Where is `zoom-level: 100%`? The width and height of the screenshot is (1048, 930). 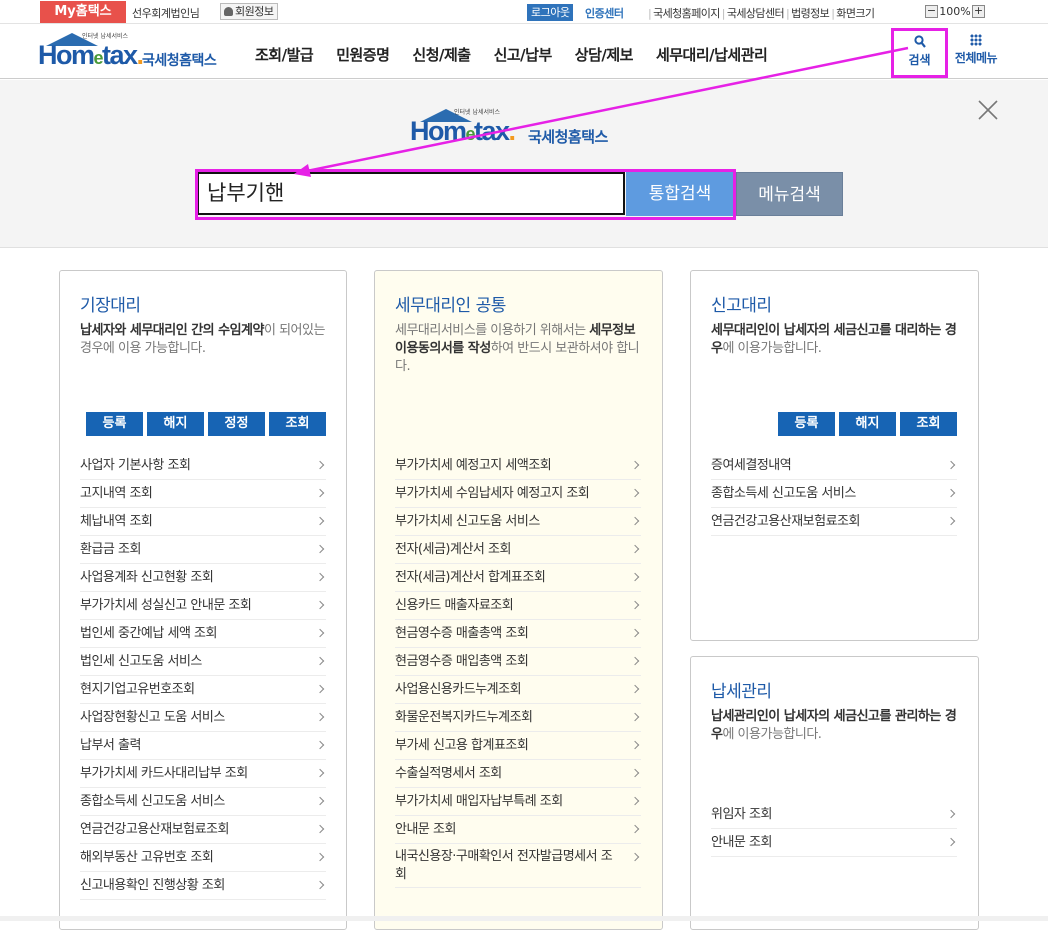 zoom-level: 100% is located at coordinates (955, 11).